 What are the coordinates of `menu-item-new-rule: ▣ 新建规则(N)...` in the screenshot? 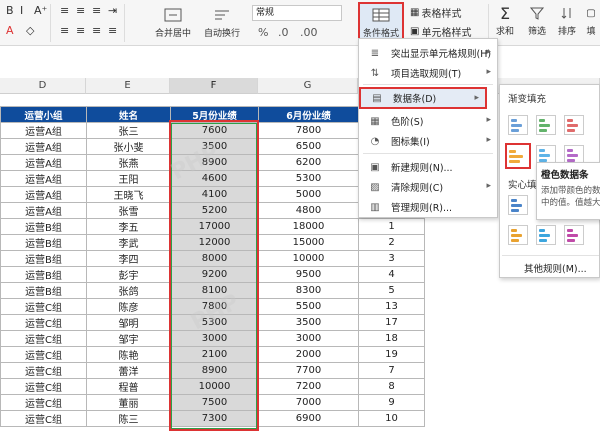 It's located at (428, 167).